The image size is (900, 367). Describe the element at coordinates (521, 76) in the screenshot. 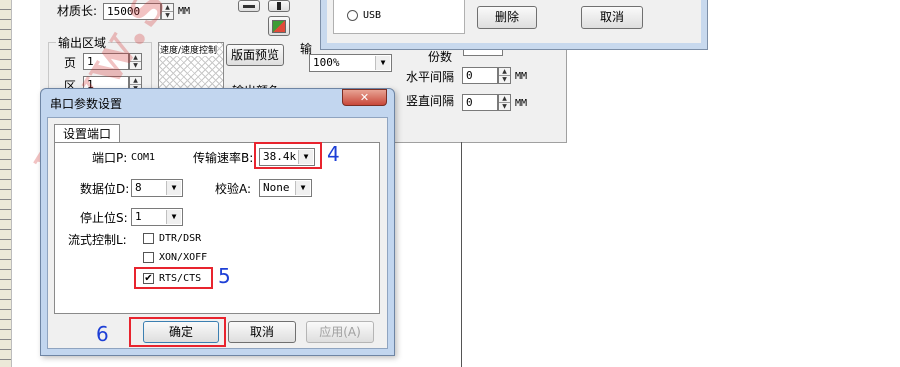

I see `h-spacing-unit: MM` at that location.